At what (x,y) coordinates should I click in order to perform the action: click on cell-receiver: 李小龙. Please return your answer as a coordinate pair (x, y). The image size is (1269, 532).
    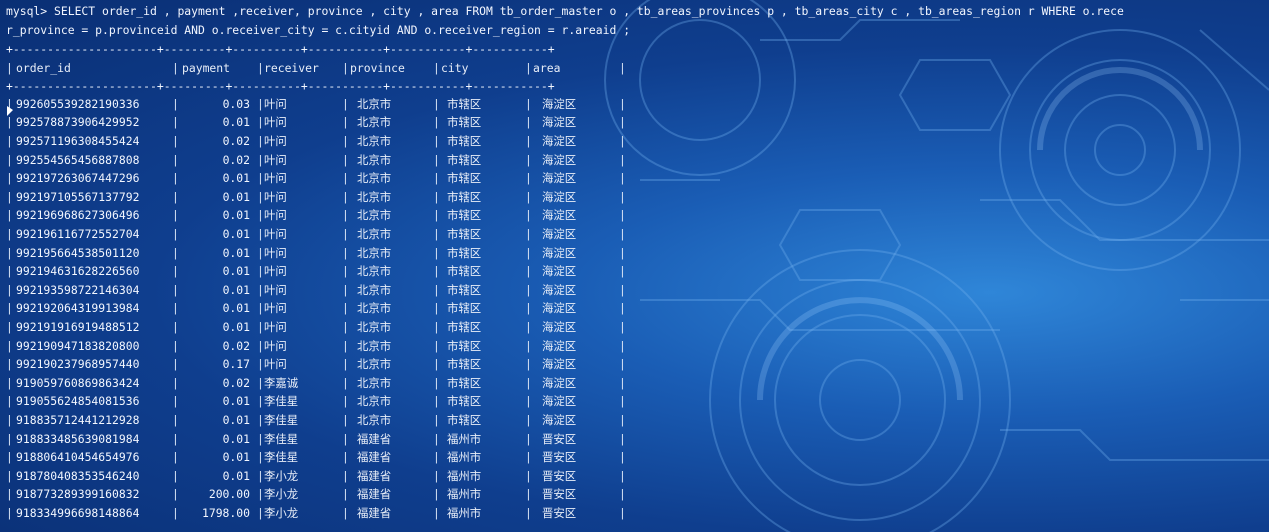
    Looking at the image, I should click on (281, 494).